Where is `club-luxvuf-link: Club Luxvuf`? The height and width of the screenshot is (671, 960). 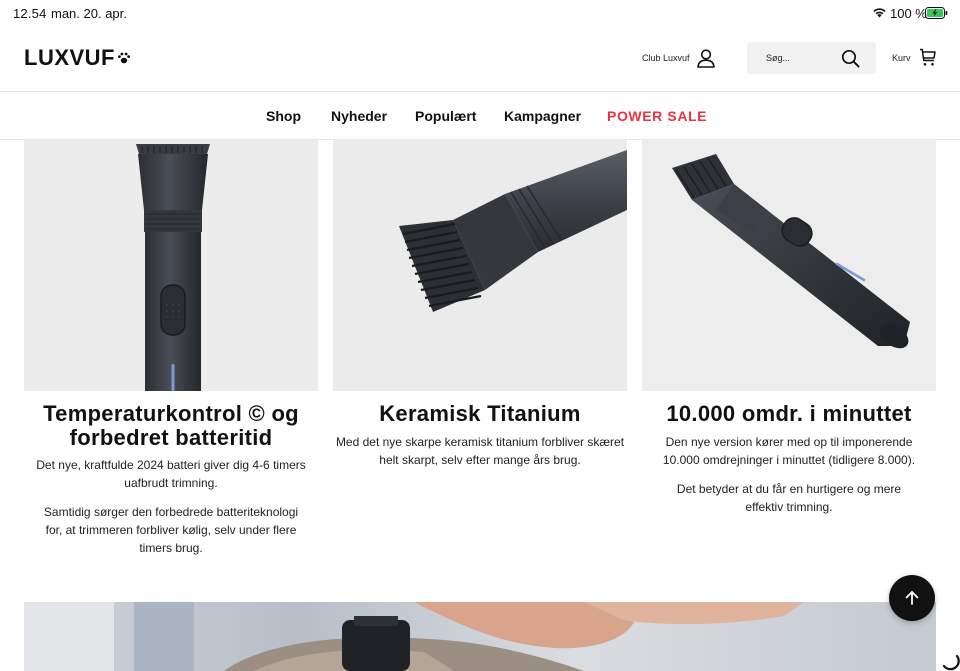 club-luxvuf-link: Club Luxvuf is located at coordinates (679, 58).